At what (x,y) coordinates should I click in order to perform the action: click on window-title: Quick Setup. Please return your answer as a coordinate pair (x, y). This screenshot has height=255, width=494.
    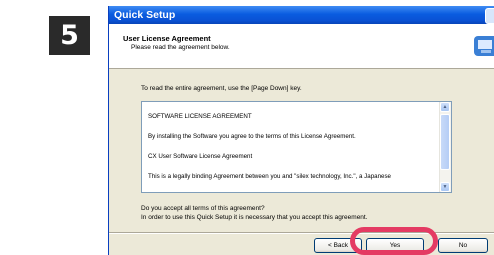
    Looking at the image, I should click on (145, 15).